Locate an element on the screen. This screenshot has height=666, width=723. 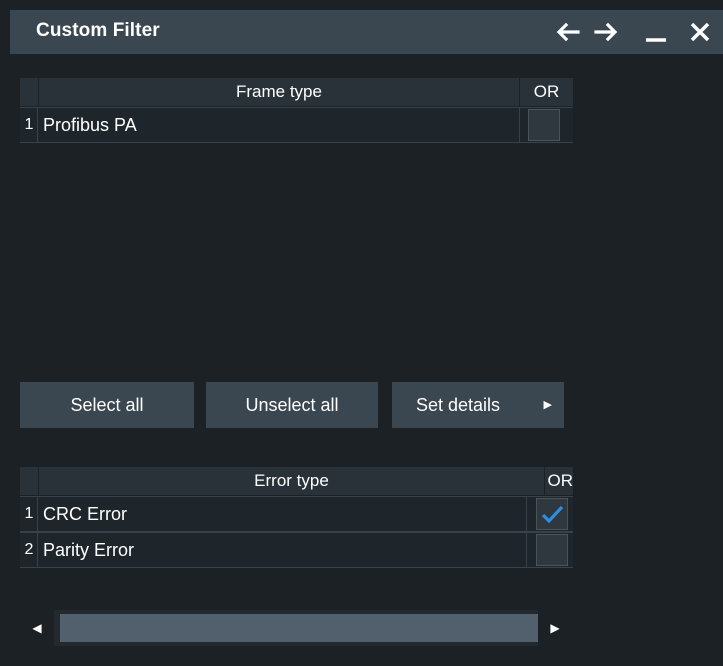
error-or-checkbox is located at coordinates (552, 550).